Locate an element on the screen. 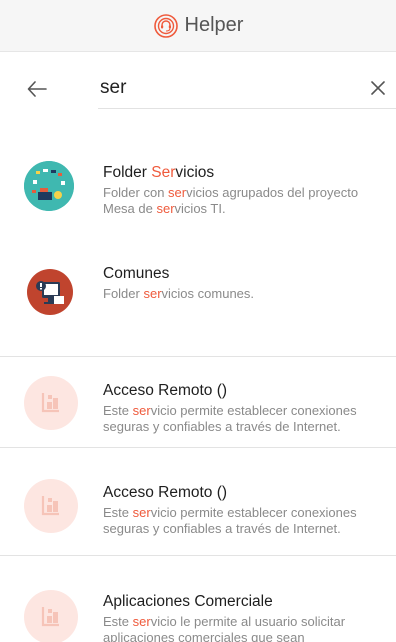  result-title-highlight: Ser is located at coordinates (163, 172).